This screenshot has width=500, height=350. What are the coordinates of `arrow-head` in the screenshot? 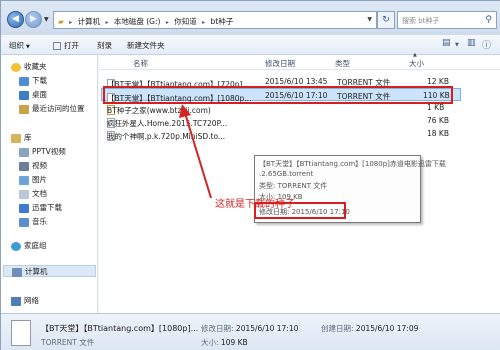 It's located at (185, 111).